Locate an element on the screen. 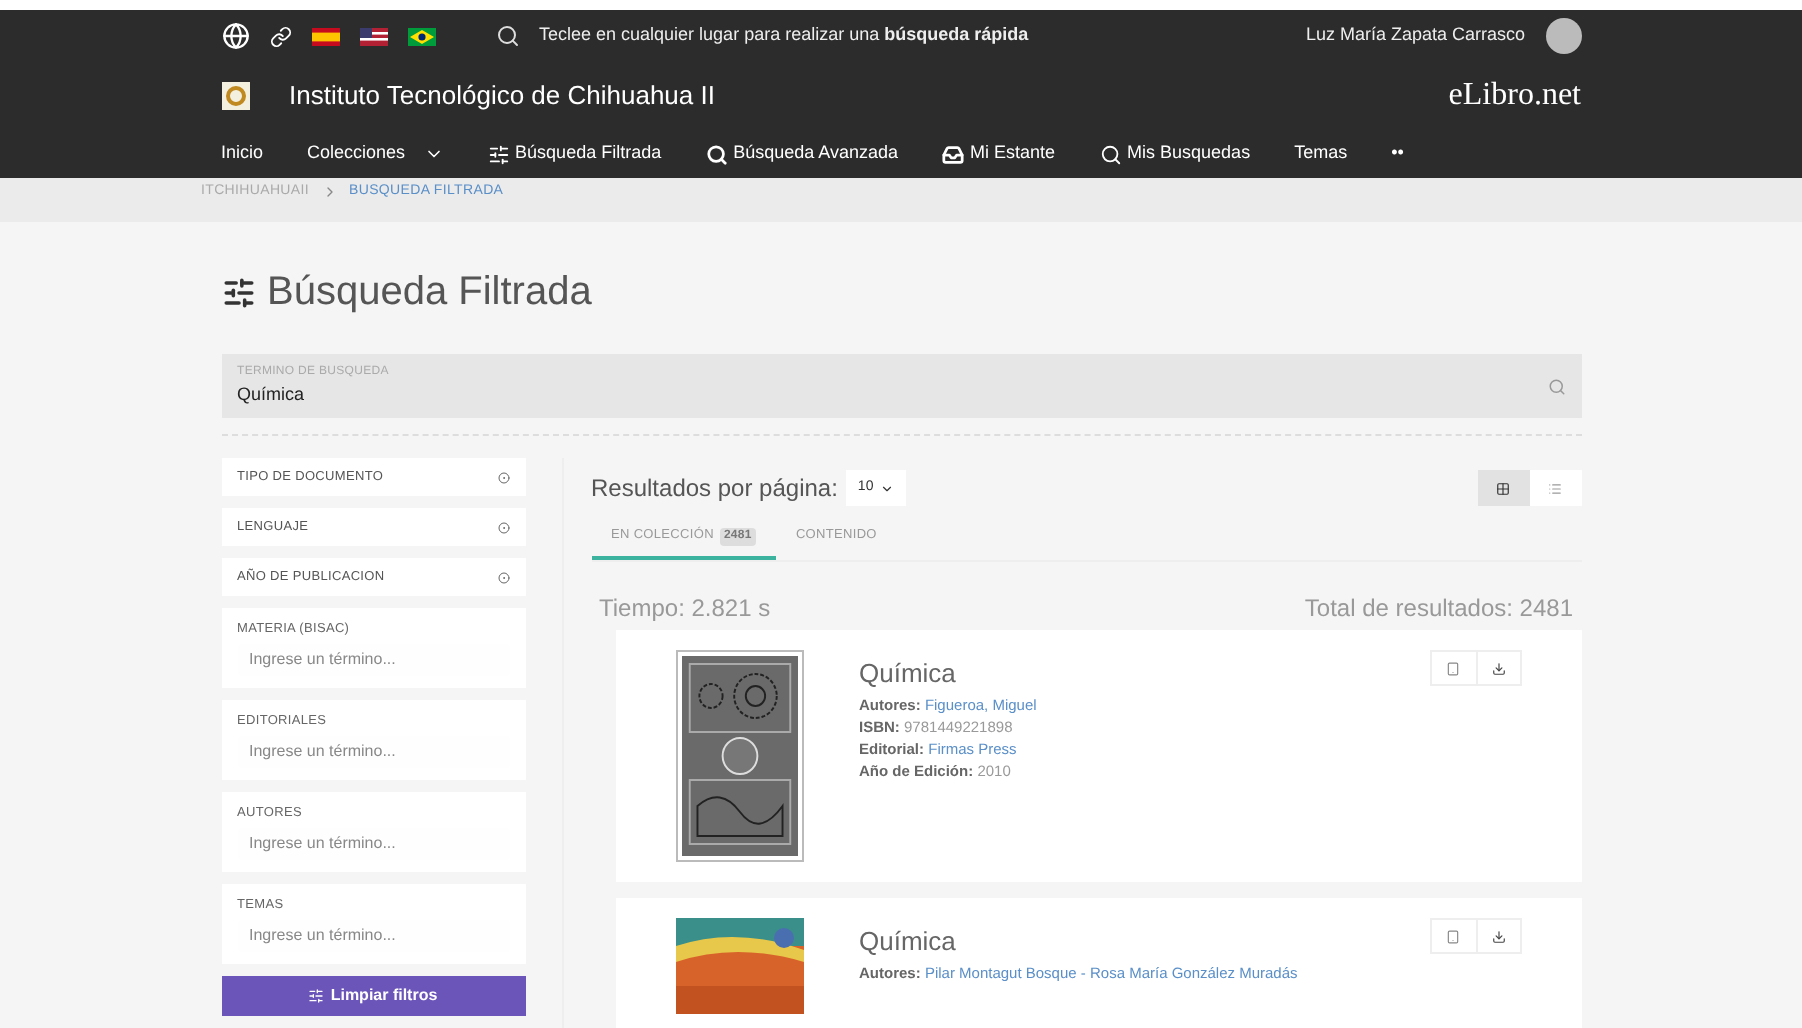 The width and height of the screenshot is (1802, 1028). grid-icon is located at coordinates (1503, 488).